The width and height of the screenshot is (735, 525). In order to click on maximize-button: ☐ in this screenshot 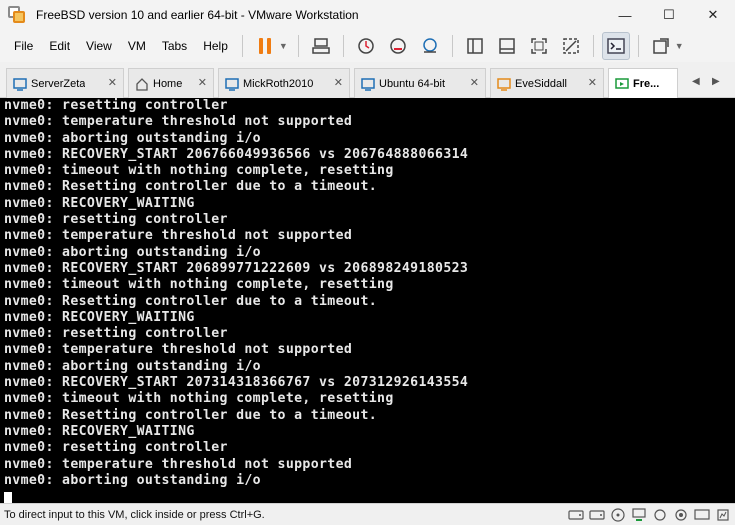, I will do `click(669, 15)`.